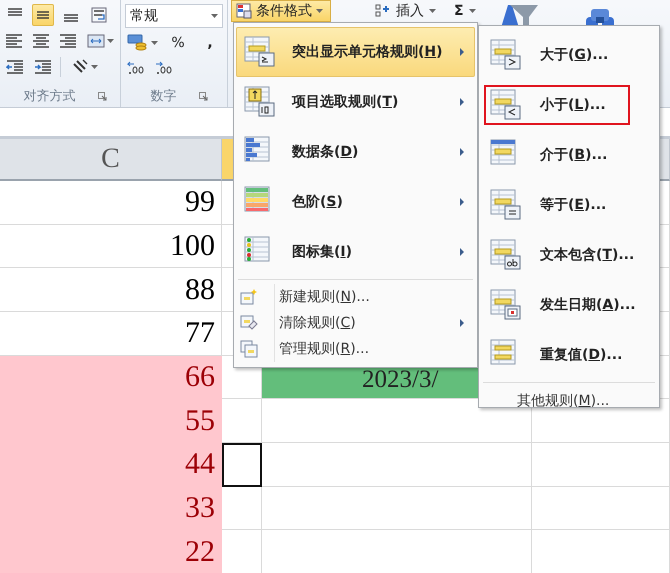  What do you see at coordinates (15, 67) in the screenshot?
I see `decrease-indent-icon` at bounding box center [15, 67].